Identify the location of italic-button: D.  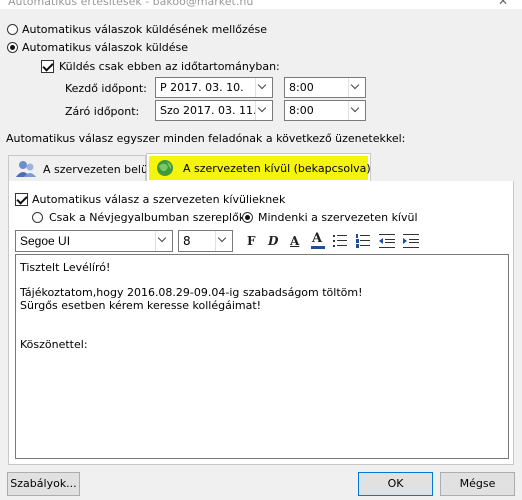
(273, 241).